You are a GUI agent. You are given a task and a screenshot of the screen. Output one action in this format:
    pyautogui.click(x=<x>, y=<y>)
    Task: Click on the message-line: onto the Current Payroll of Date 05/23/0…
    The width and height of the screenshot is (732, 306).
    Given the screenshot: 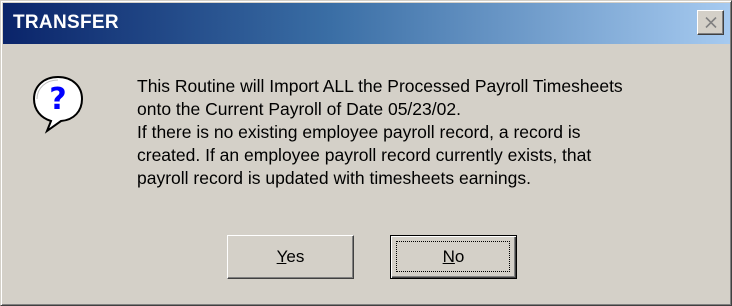 What is the action you would take?
    pyautogui.click(x=299, y=109)
    